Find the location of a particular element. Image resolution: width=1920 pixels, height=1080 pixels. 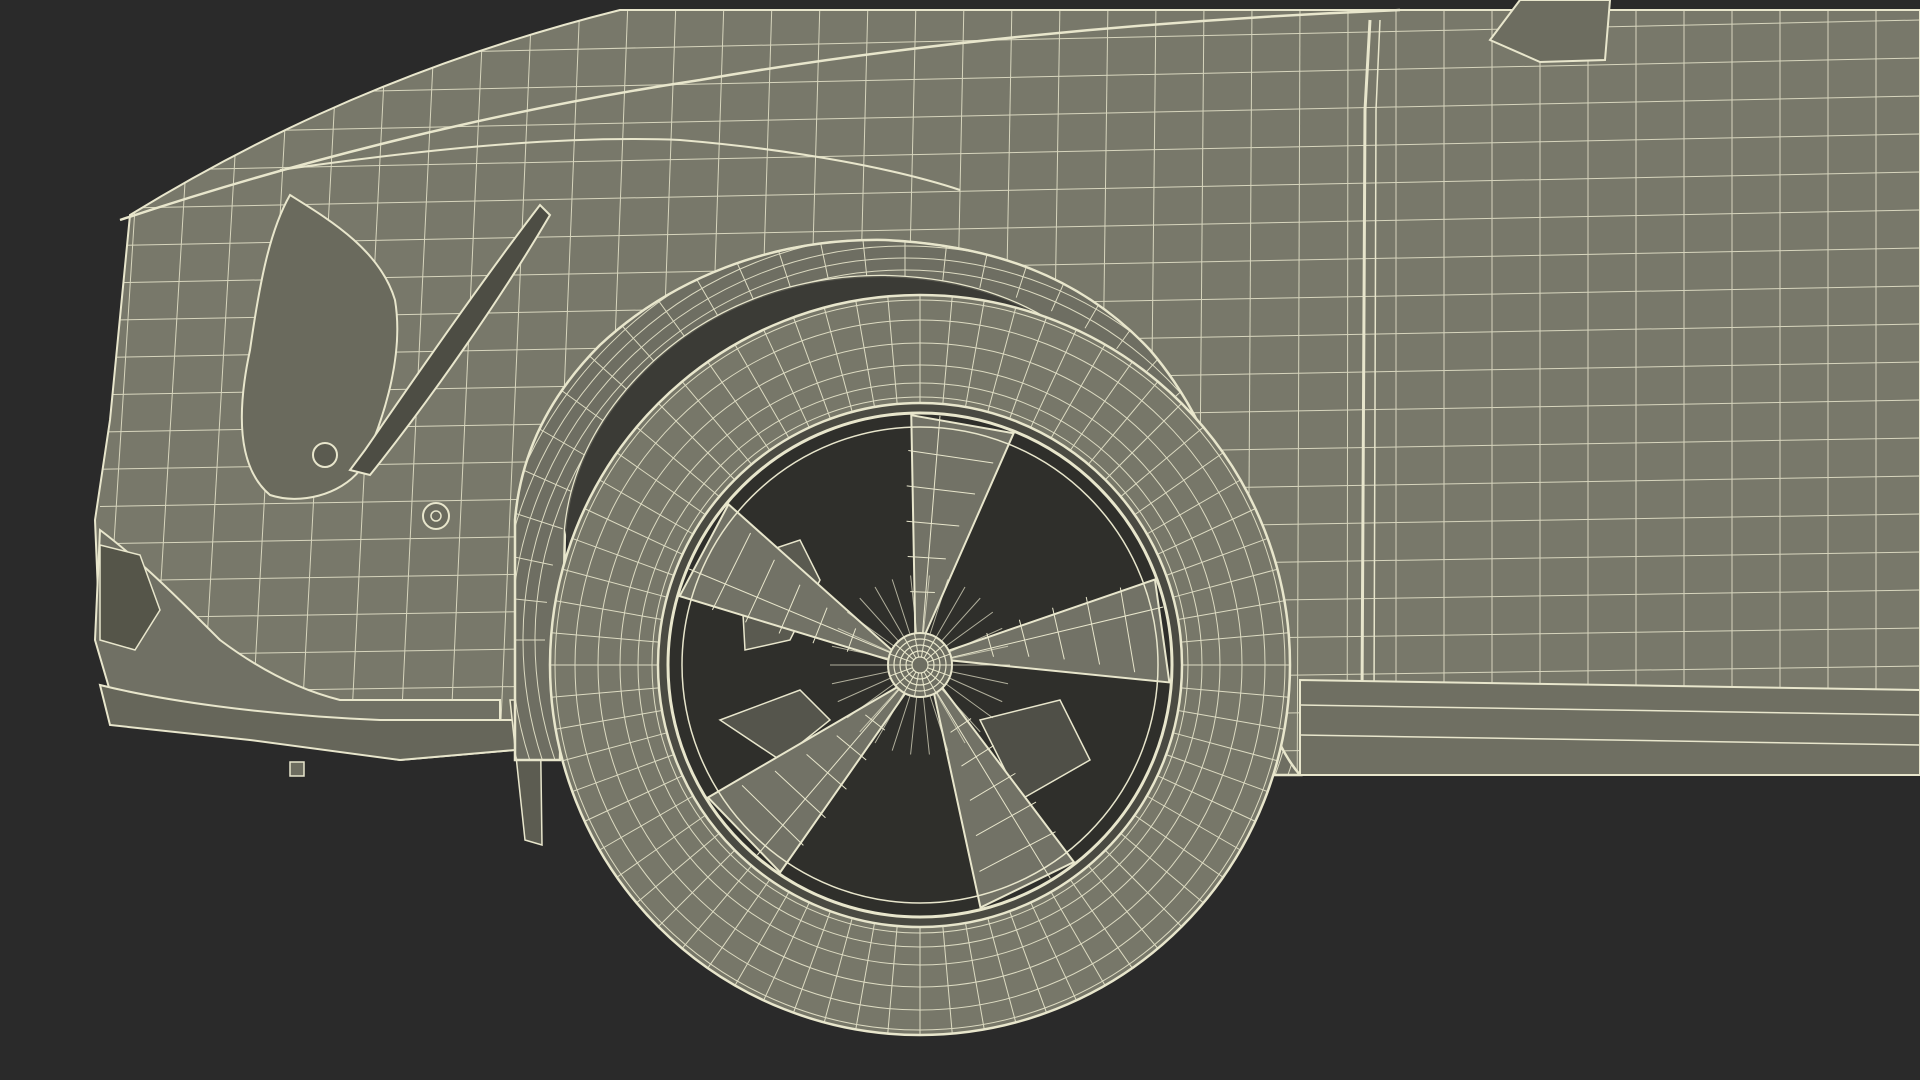

side-marker is located at coordinates (436, 516).